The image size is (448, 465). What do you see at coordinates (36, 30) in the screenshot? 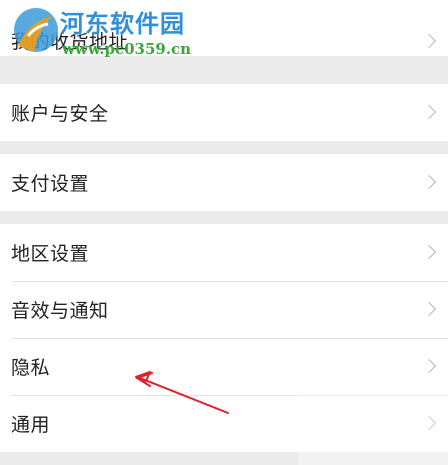
I see `site-logo-icon` at bounding box center [36, 30].